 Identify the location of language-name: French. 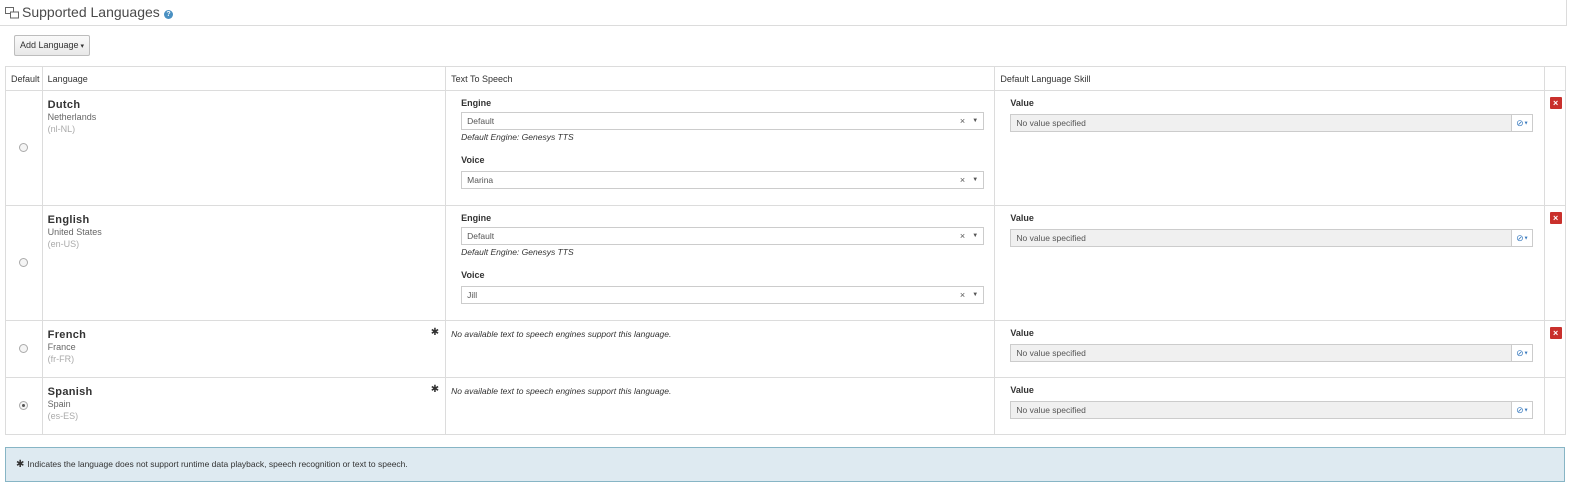
(67, 335).